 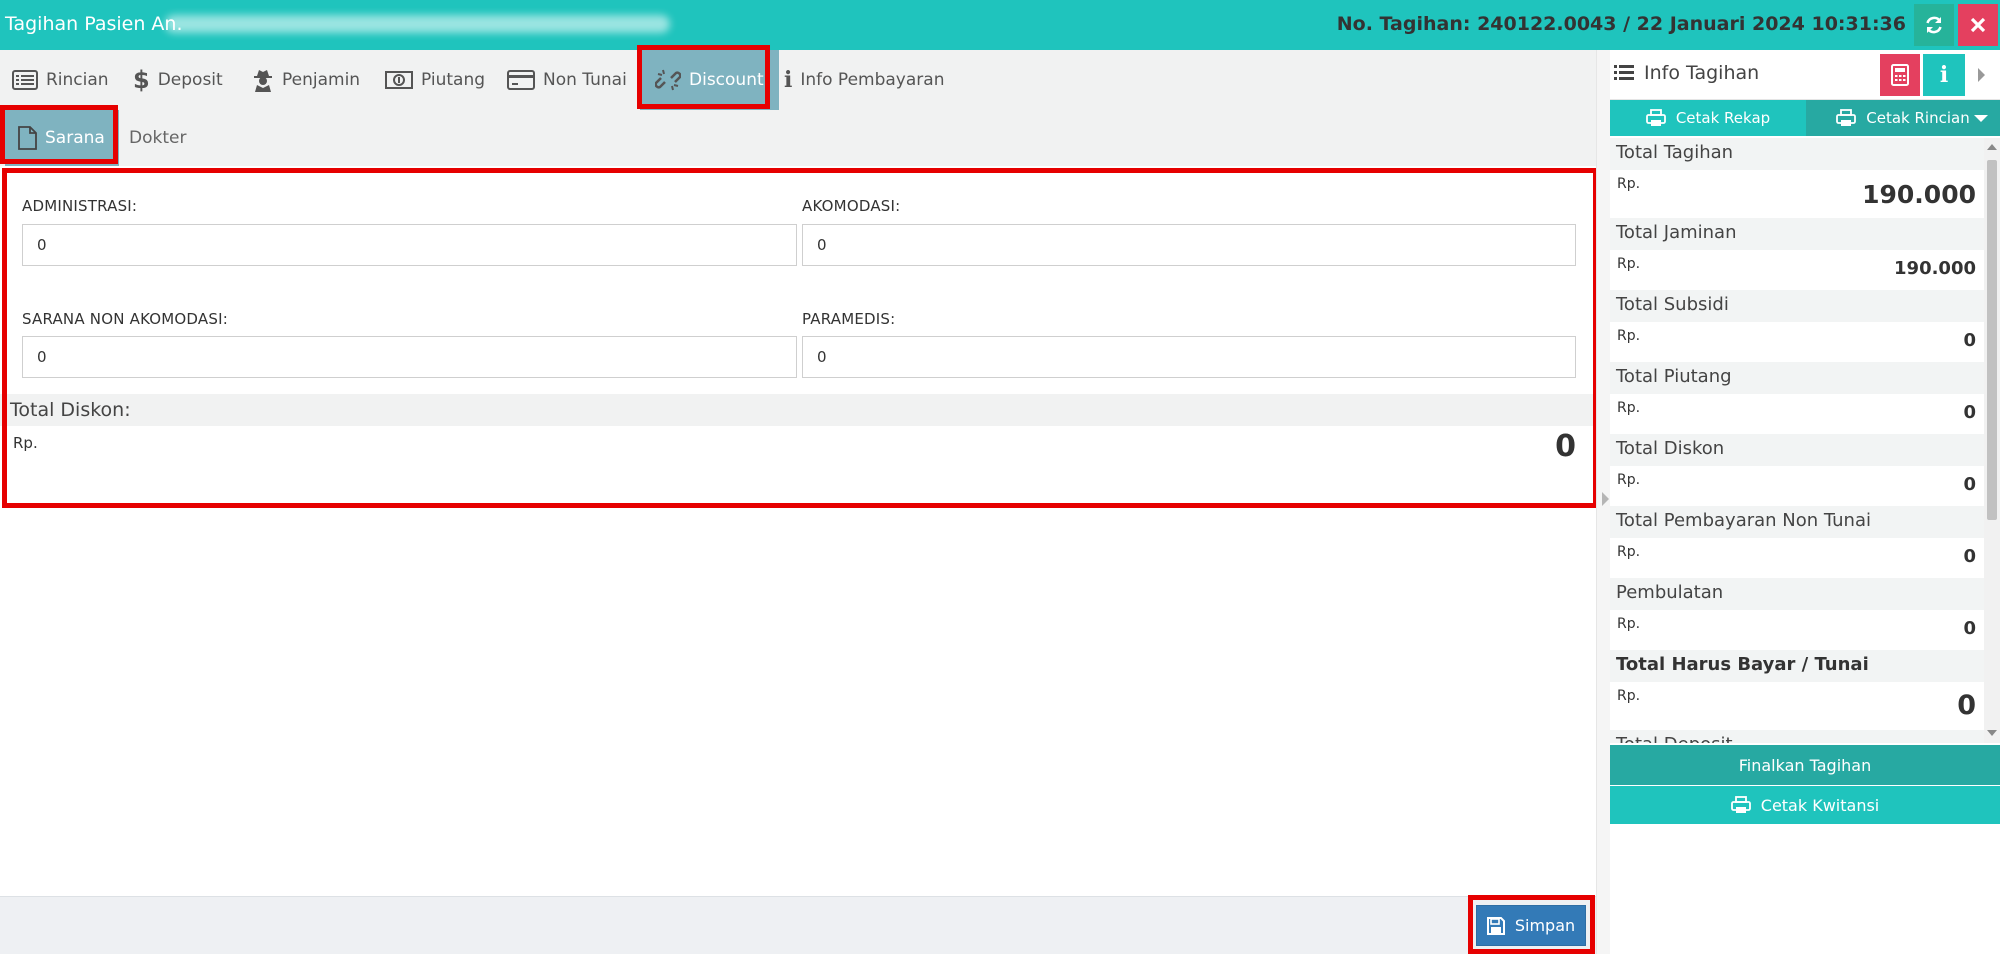 I want to click on highlight-sarana-subtab, so click(x=59, y=134).